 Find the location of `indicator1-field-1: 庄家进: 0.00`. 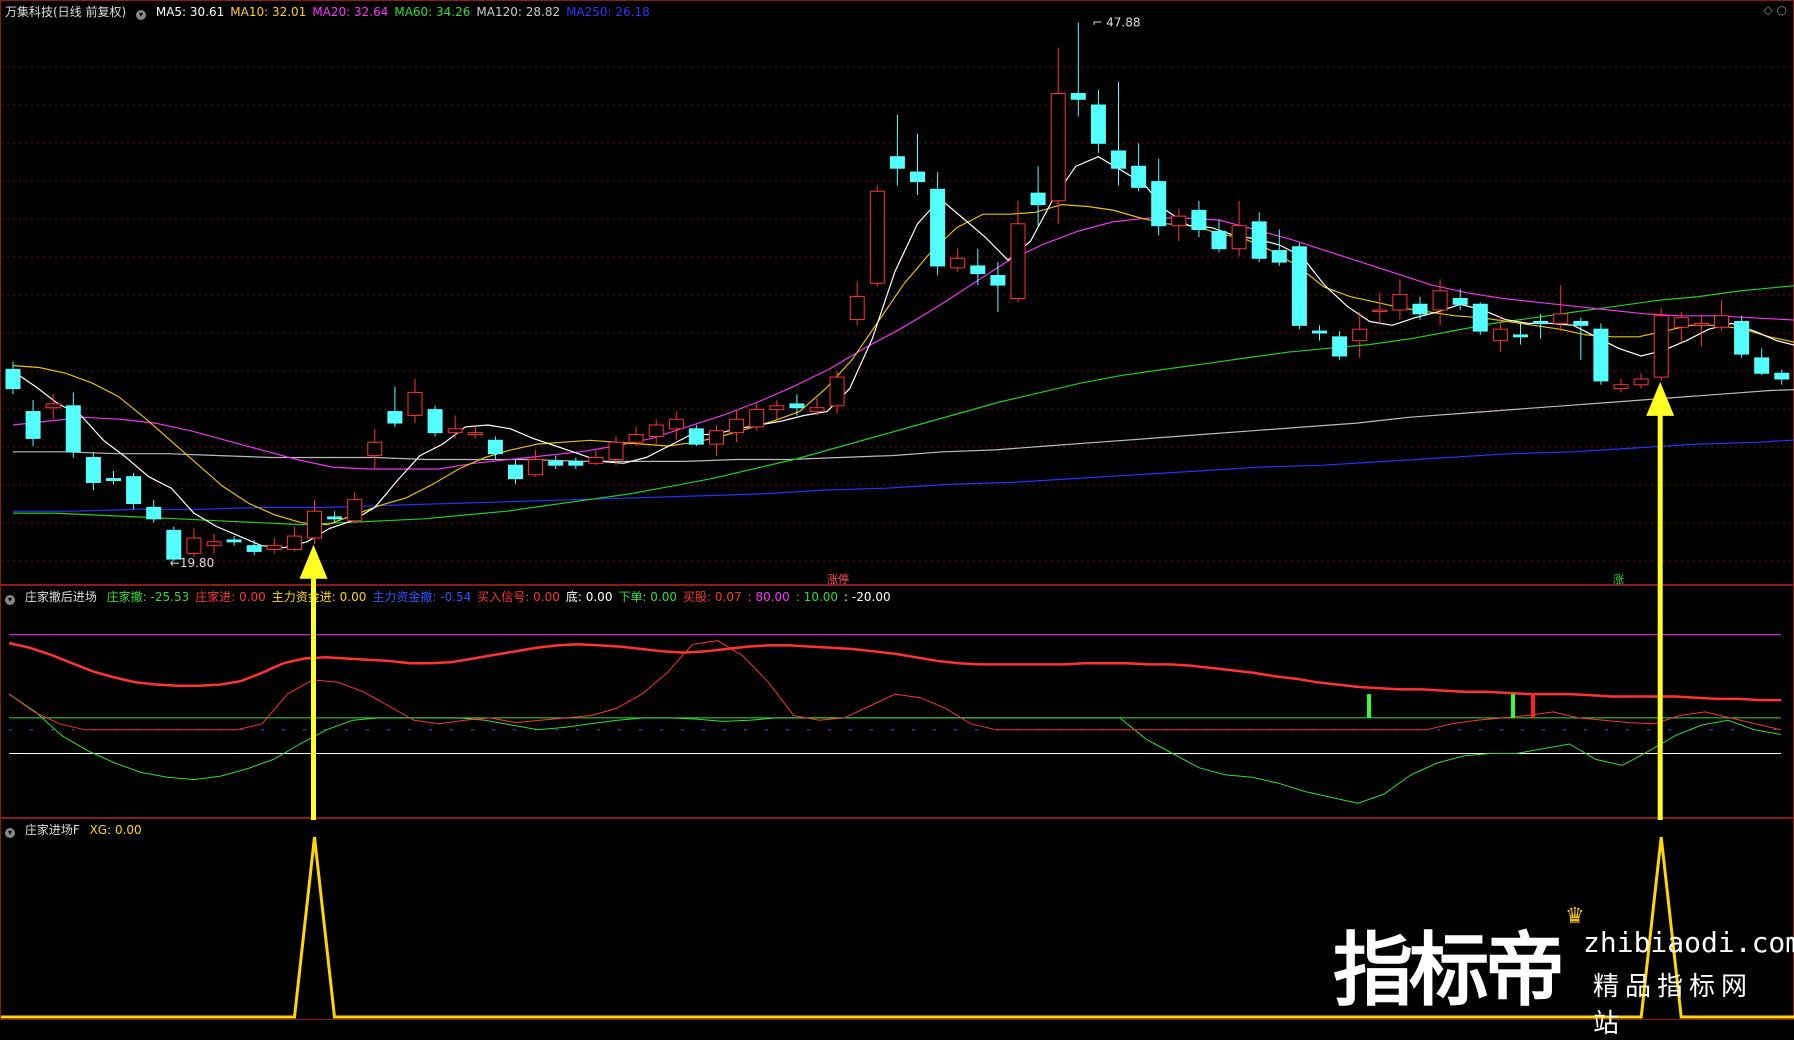

indicator1-field-1: 庄家进: 0.00 is located at coordinates (230, 597).